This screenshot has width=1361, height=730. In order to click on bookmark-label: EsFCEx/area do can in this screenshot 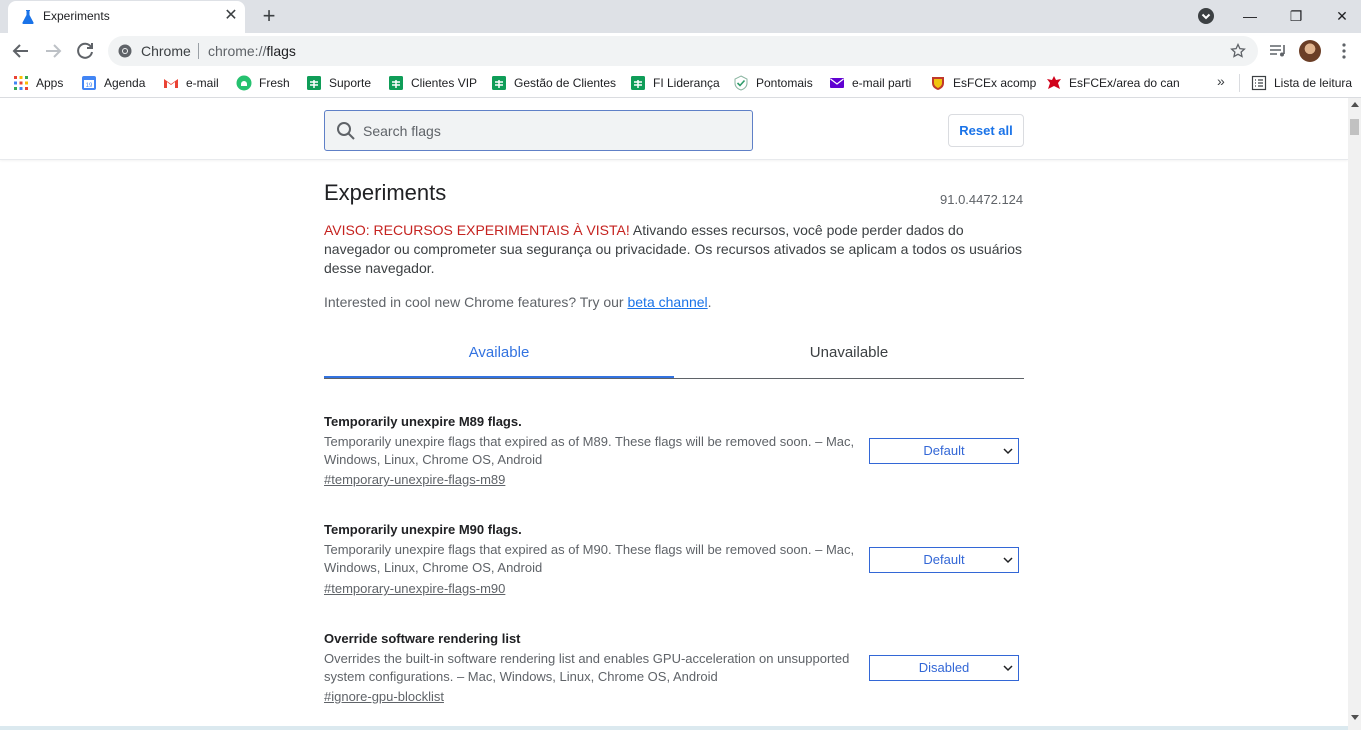, I will do `click(1124, 83)`.